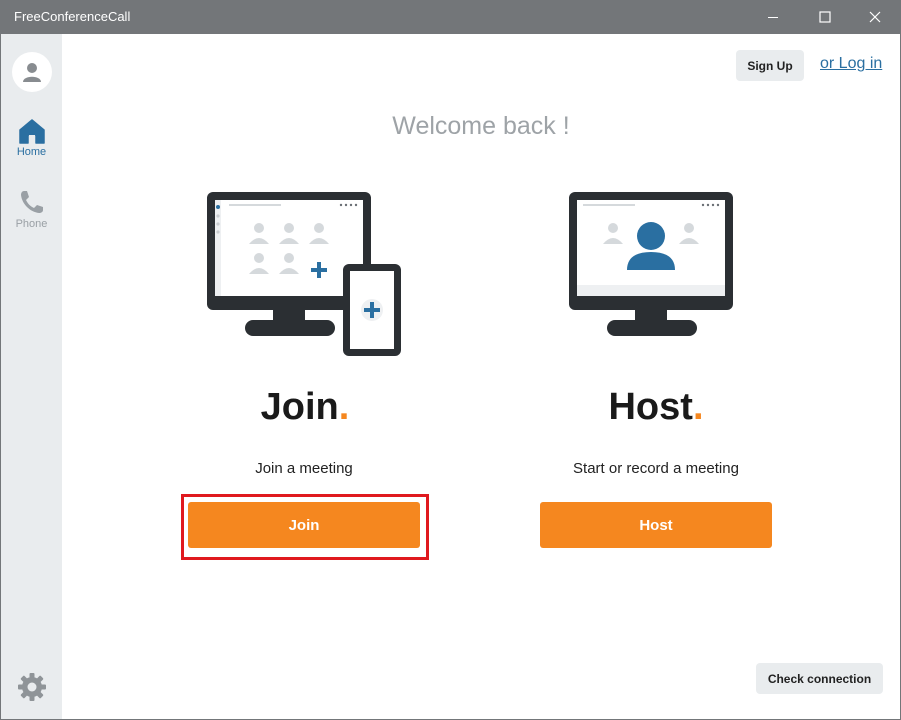 Image resolution: width=901 pixels, height=720 pixels. I want to click on maximize-icon, so click(825, 17).